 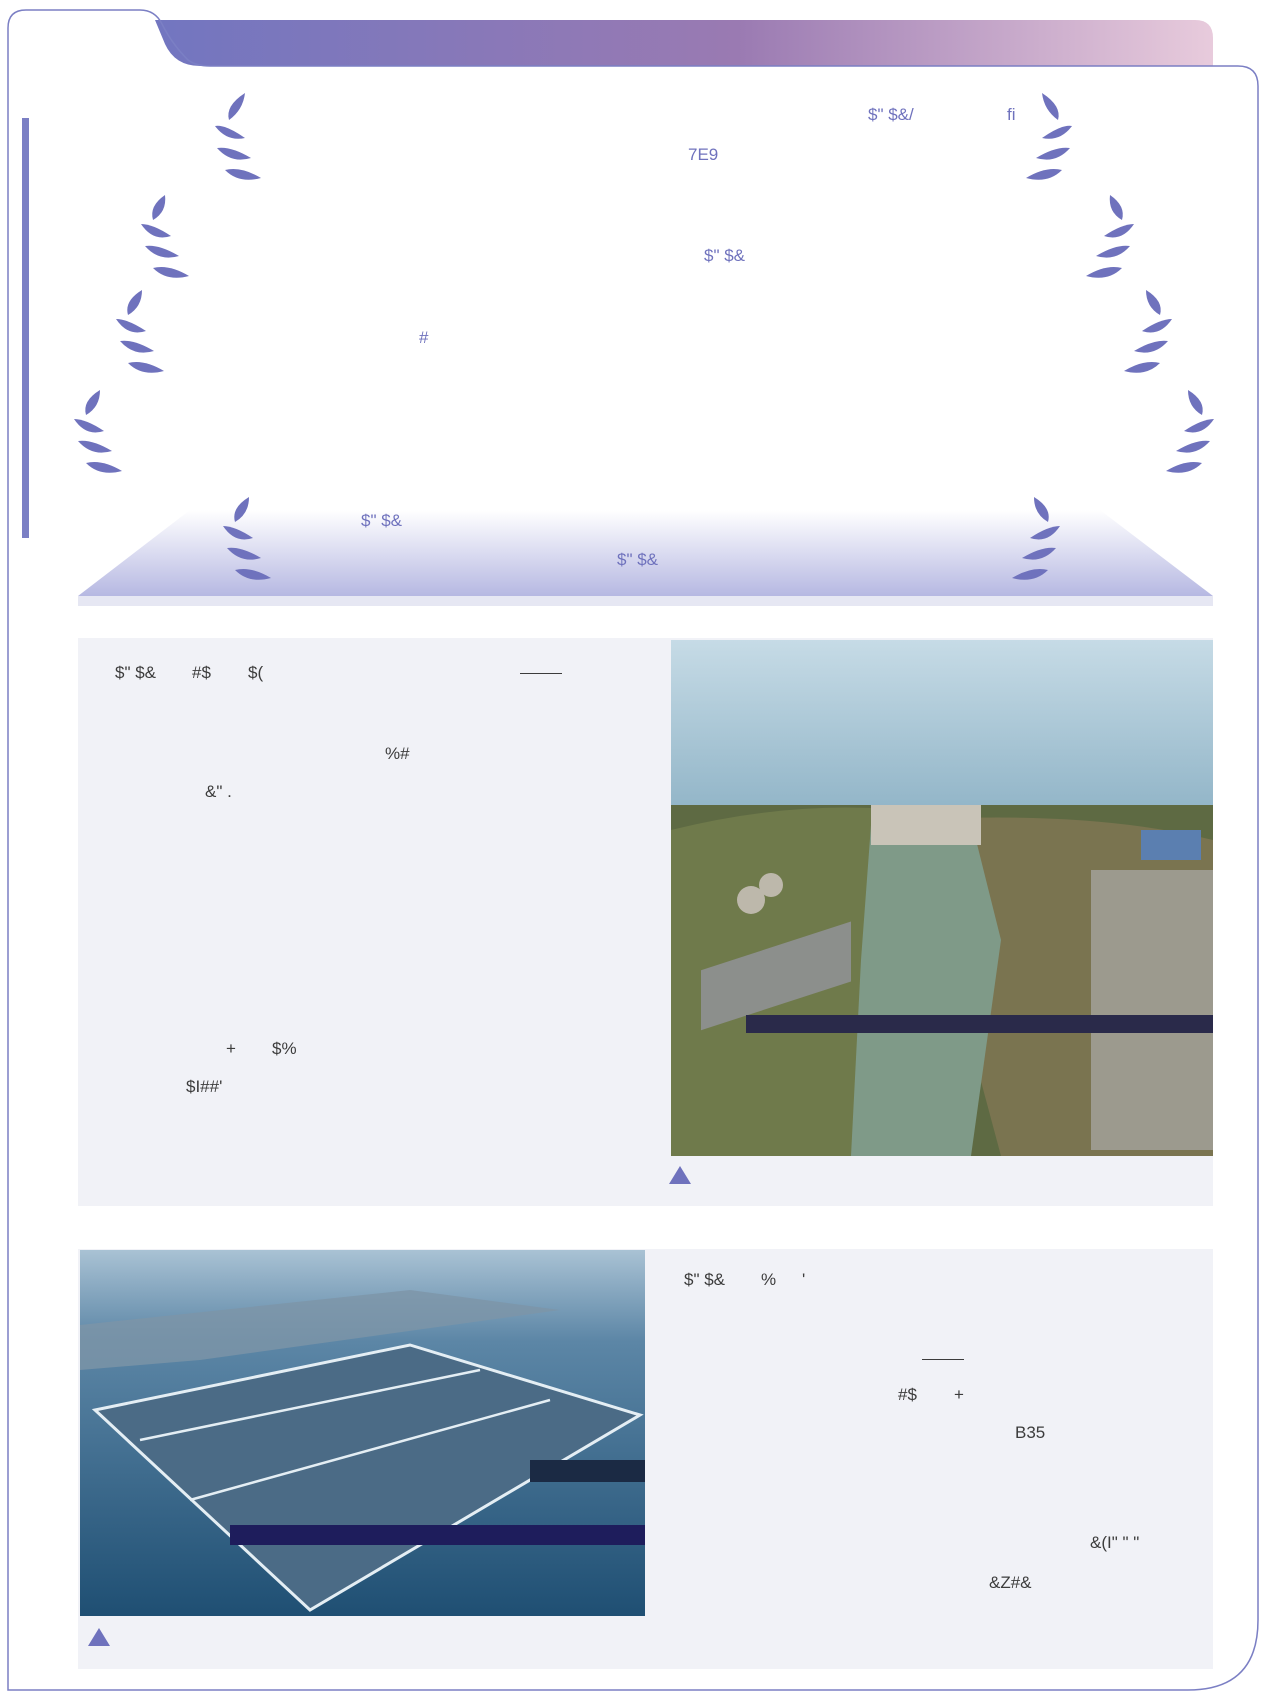 I want to click on section1-text: $%, so click(x=284, y=1048).